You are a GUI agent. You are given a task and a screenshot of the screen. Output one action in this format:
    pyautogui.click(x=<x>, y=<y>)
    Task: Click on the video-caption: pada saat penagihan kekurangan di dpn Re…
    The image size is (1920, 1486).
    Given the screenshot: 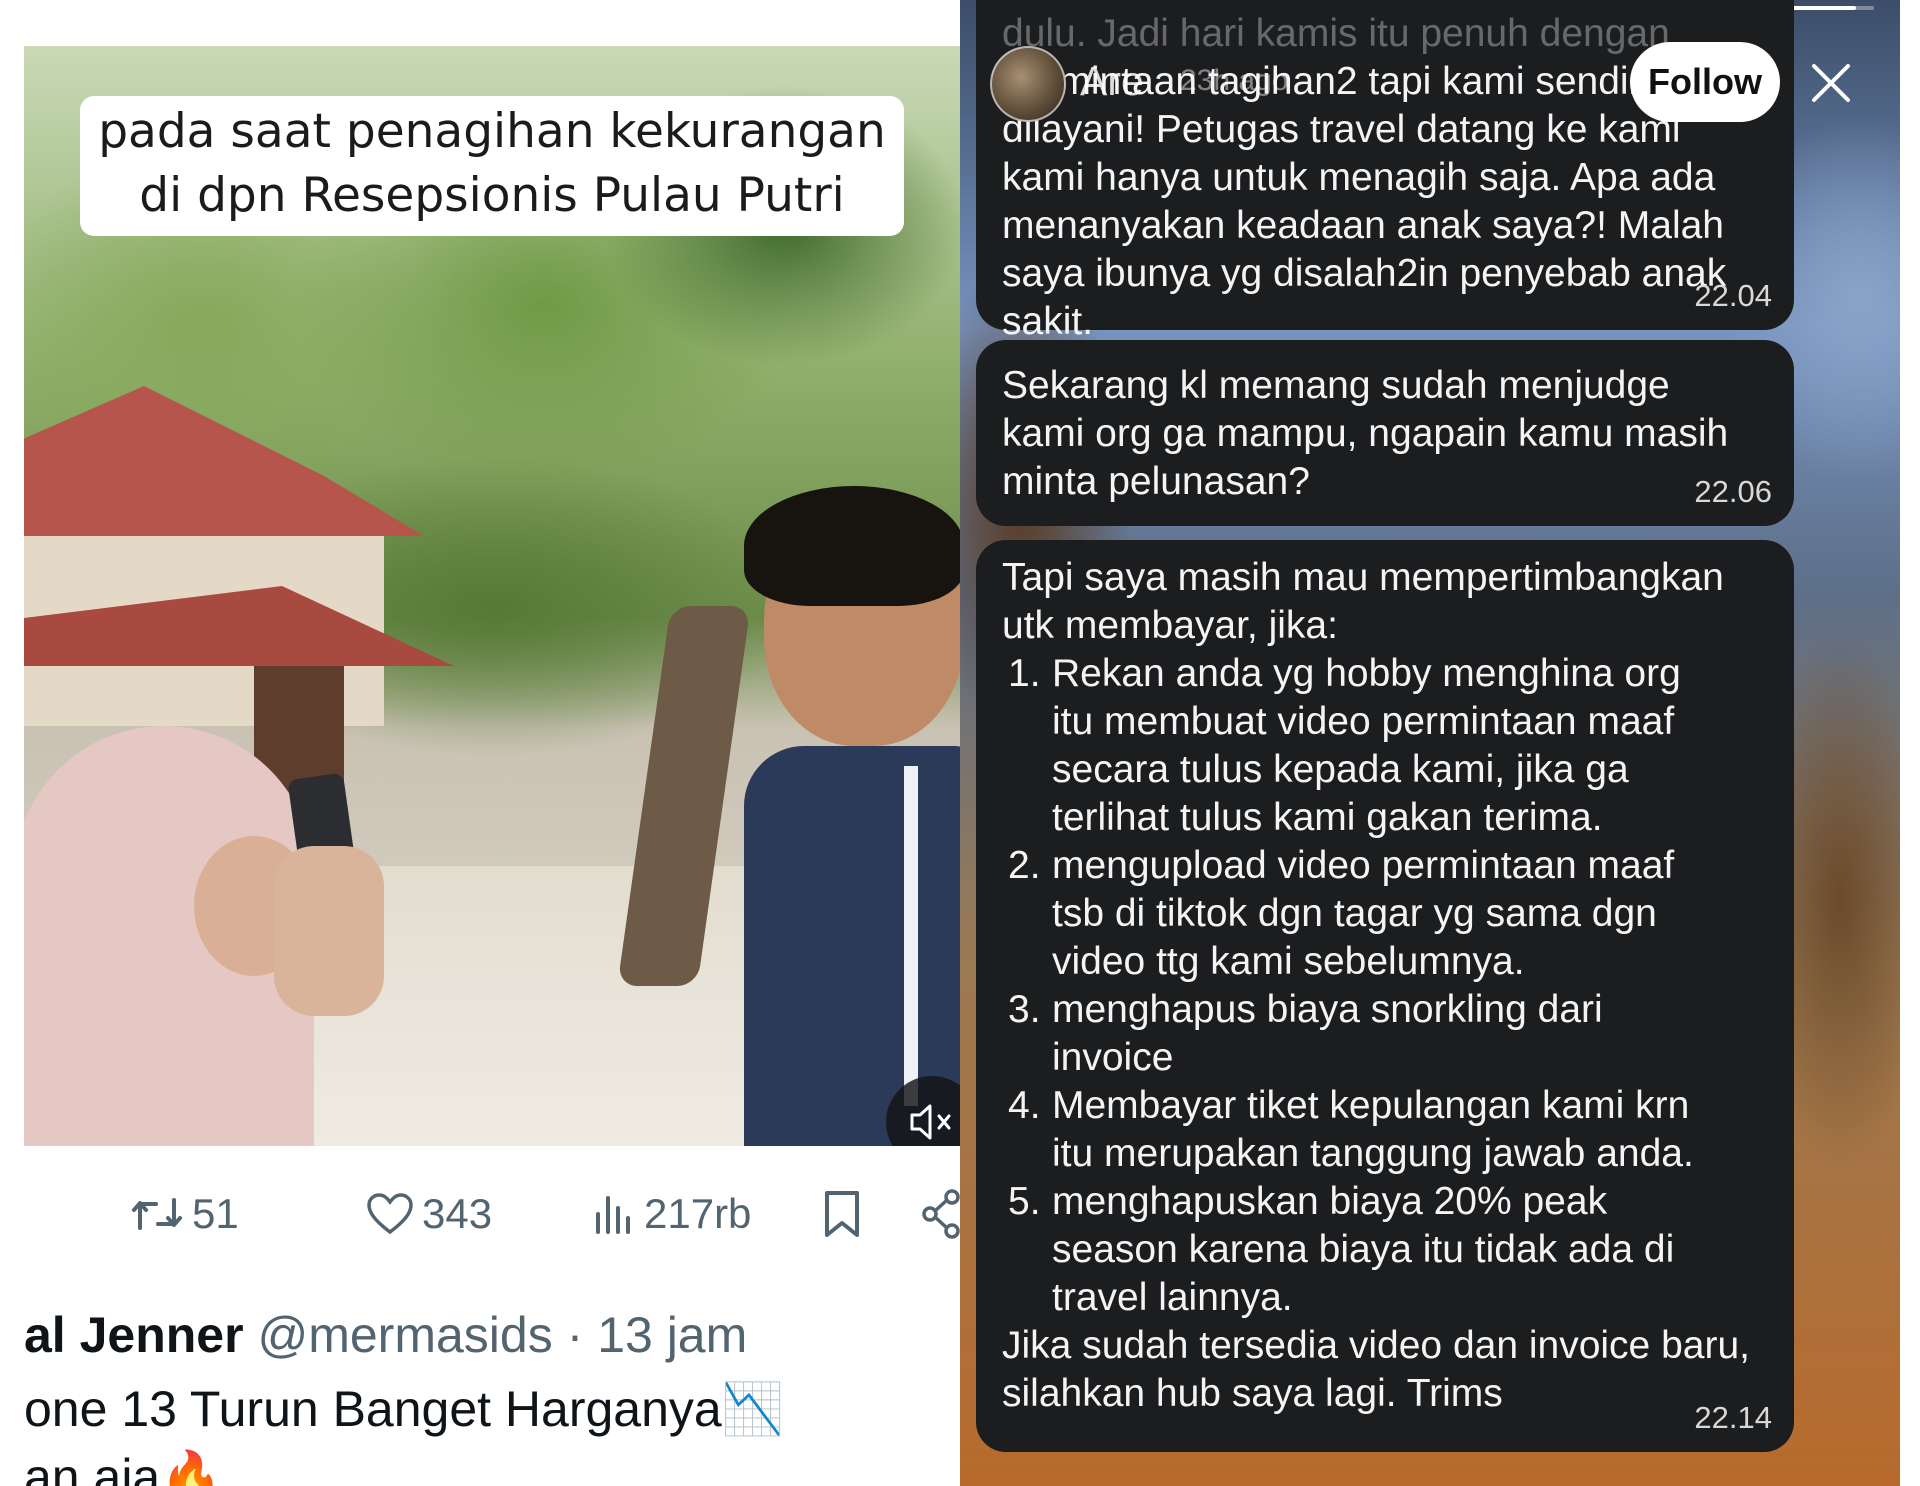 What is the action you would take?
    pyautogui.click(x=492, y=166)
    